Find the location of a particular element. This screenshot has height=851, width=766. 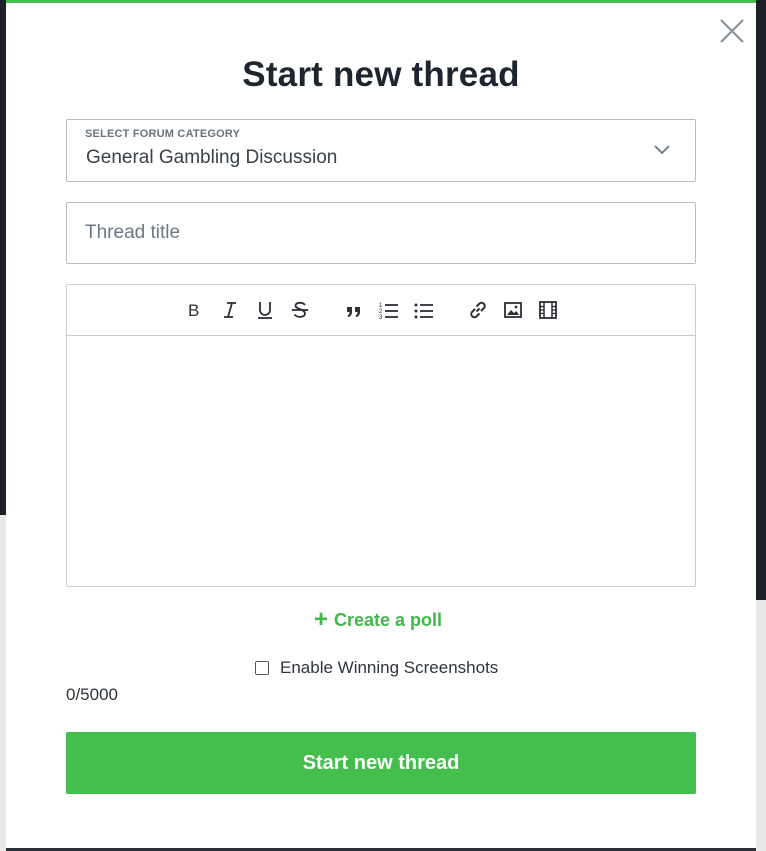

winning-screenshots-option: Enable Winning Screenshots is located at coordinates (376, 668).